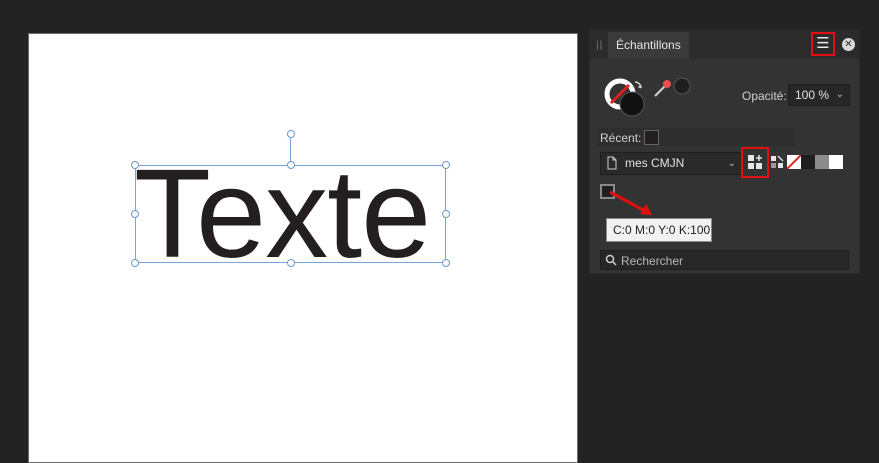 This screenshot has height=463, width=879. What do you see at coordinates (291, 134) in the screenshot?
I see `rotation-handle` at bounding box center [291, 134].